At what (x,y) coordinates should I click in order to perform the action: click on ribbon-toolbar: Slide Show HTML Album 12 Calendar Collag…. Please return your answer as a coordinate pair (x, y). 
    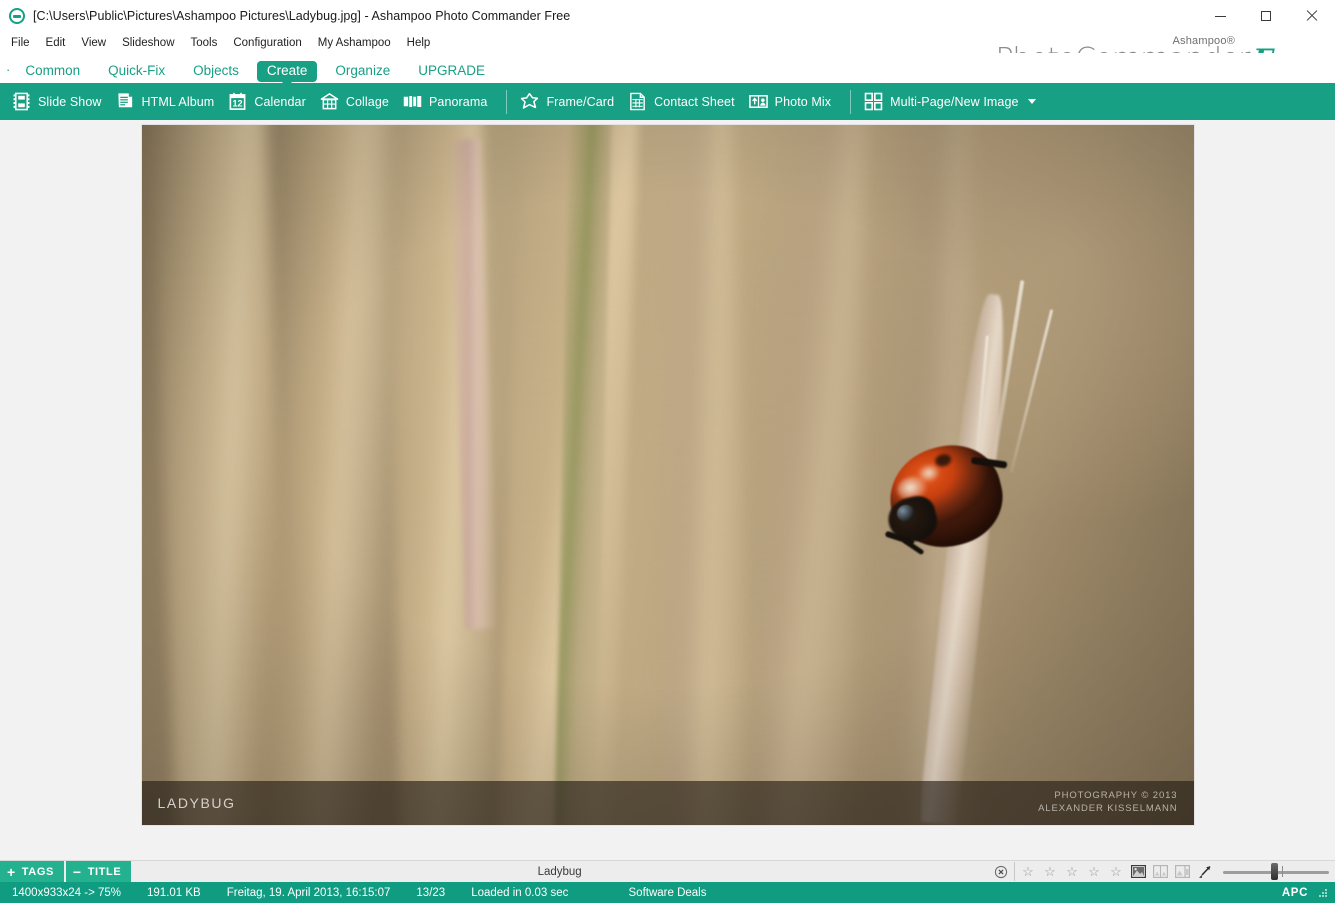
    Looking at the image, I should click on (667, 101).